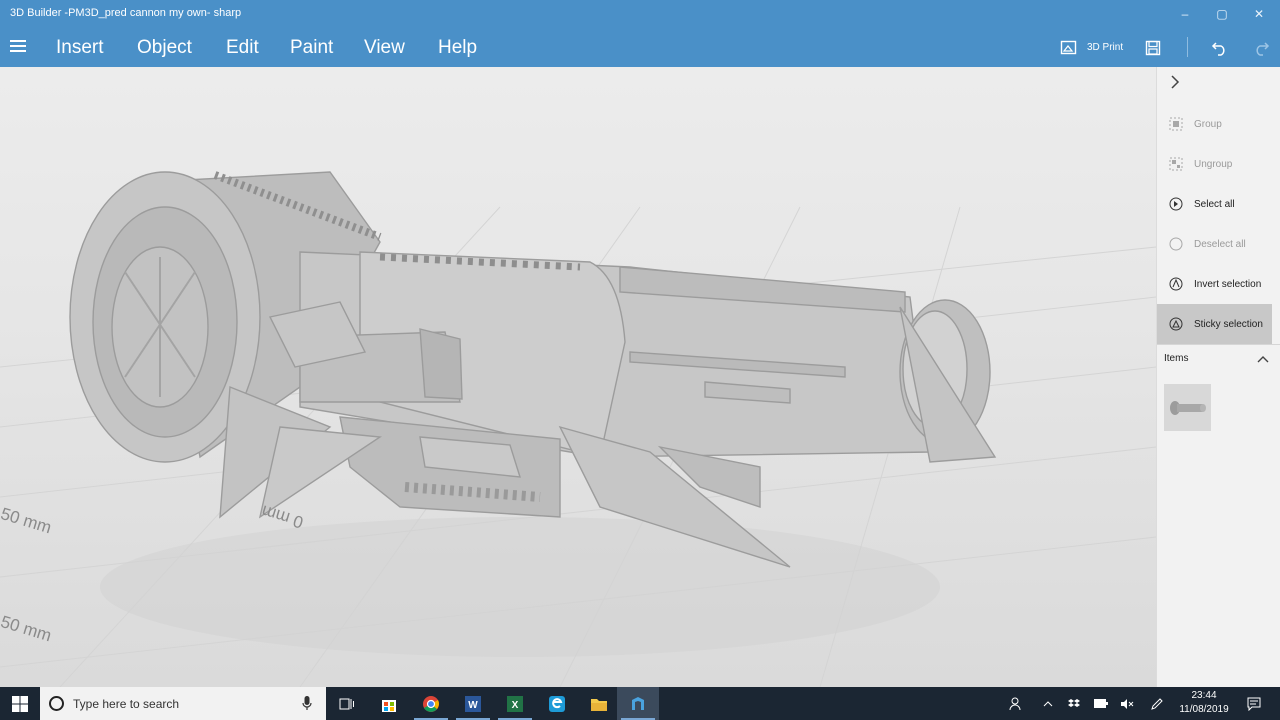 The image size is (1280, 720). What do you see at coordinates (1176, 124) in the screenshot?
I see `group-icon` at bounding box center [1176, 124].